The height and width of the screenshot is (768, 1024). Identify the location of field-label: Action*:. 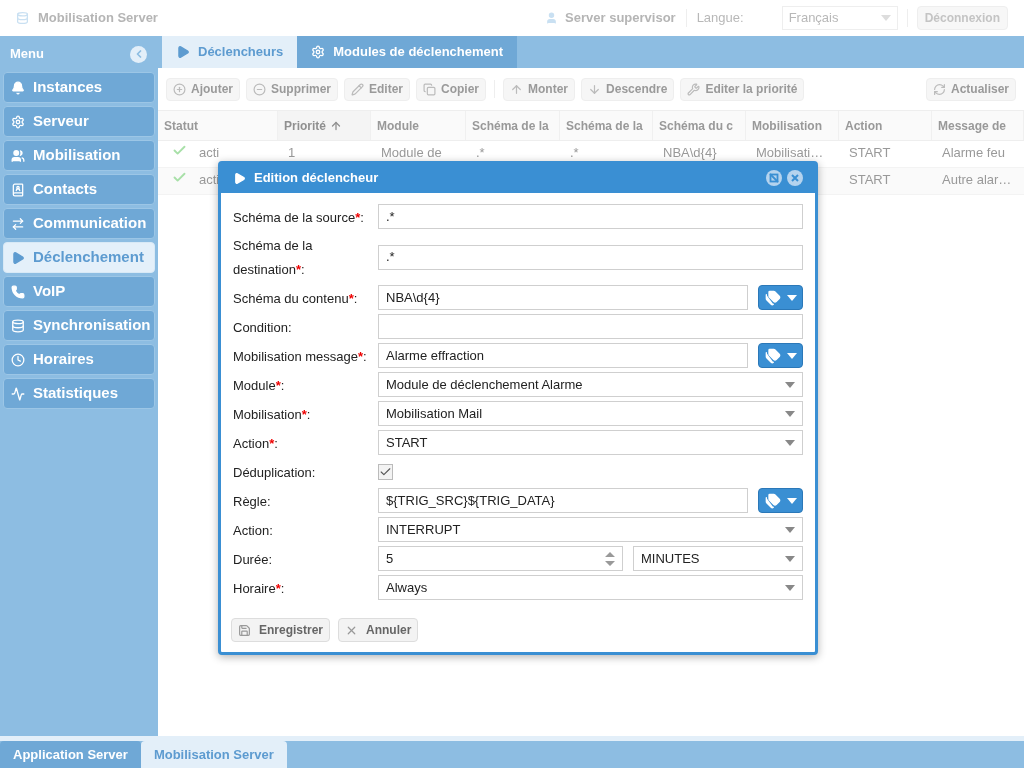
(255, 443).